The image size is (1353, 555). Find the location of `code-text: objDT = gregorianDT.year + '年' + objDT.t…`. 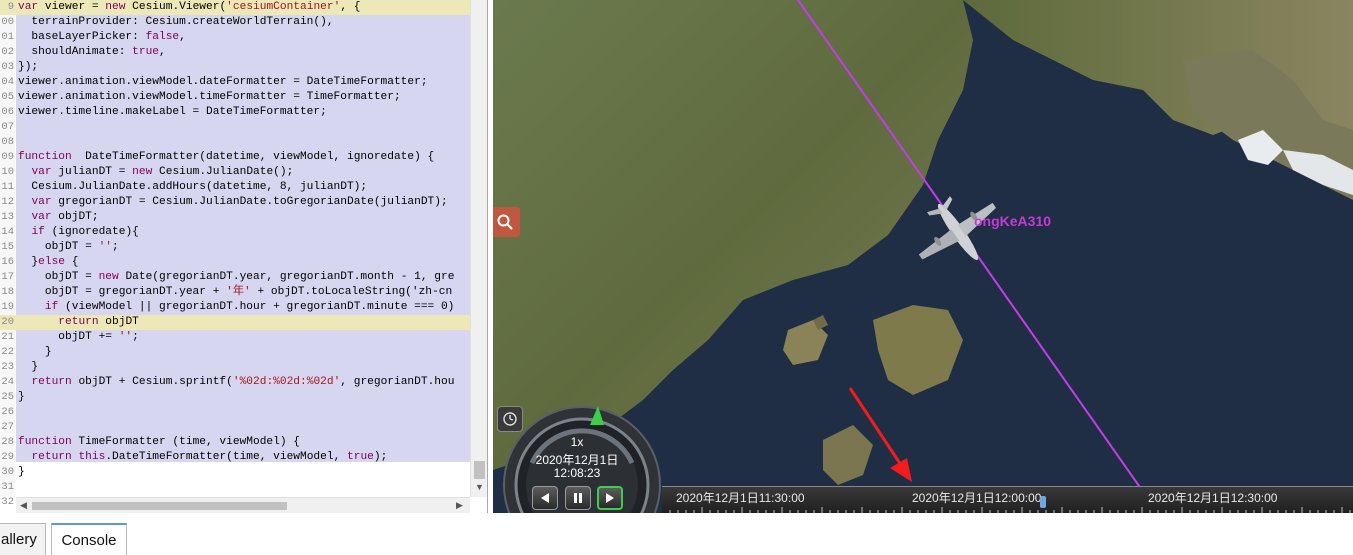

code-text: objDT = gregorianDT.year + '年' + objDT.t… is located at coordinates (235, 292).